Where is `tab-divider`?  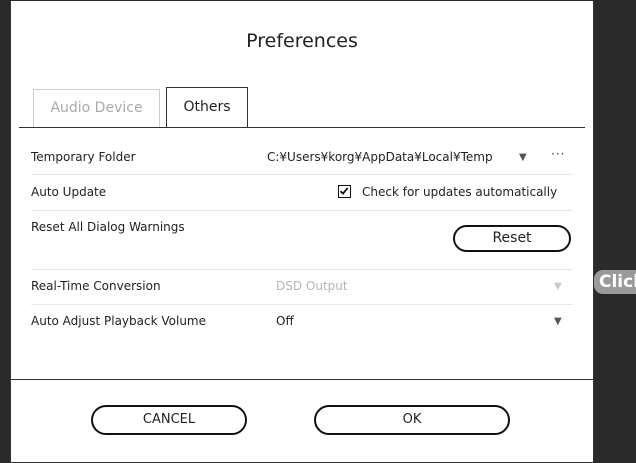
tab-divider is located at coordinates (302, 127).